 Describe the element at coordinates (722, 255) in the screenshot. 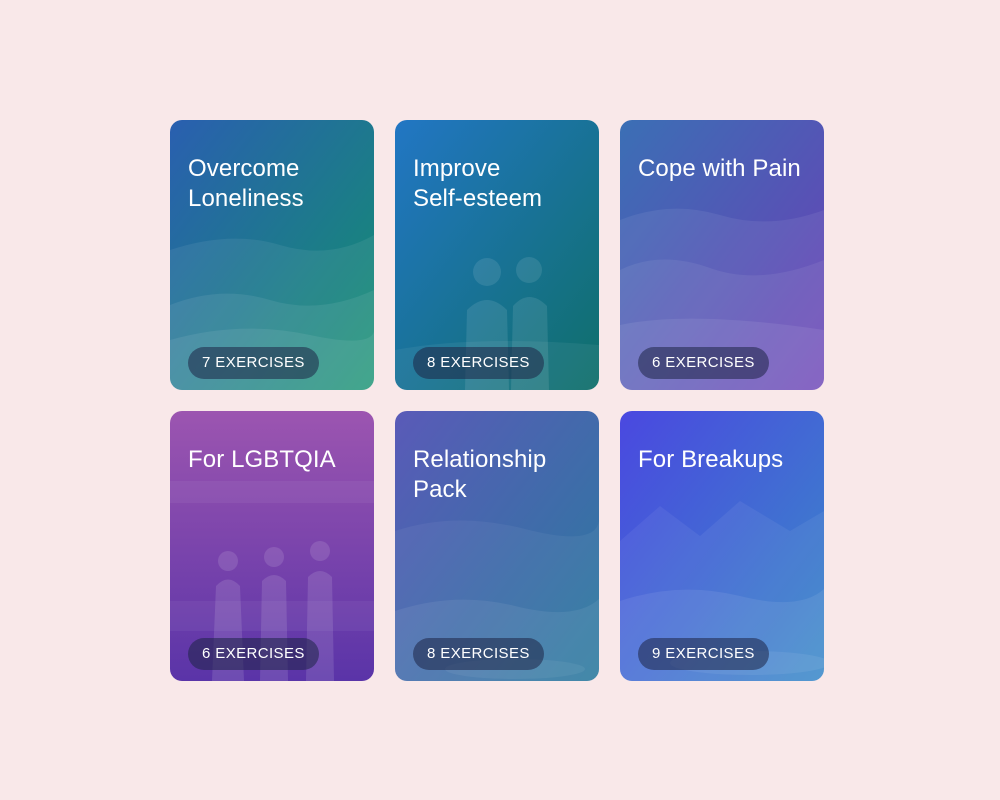

I see `pack-card-cope-with-pain: Cope with Pain 6 EXERCISES` at that location.